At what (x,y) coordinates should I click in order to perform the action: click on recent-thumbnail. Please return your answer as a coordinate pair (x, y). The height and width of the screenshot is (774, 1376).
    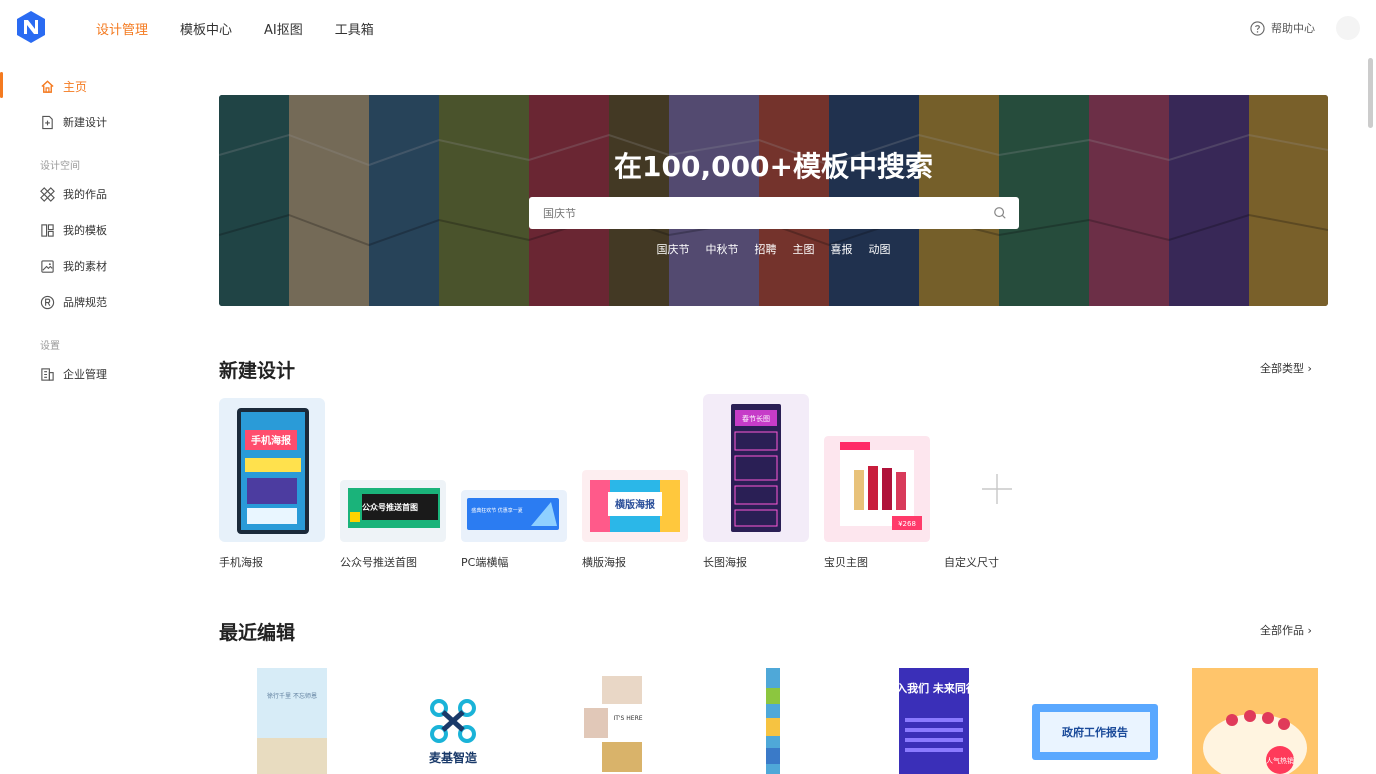
    Looking at the image, I should click on (773, 721).